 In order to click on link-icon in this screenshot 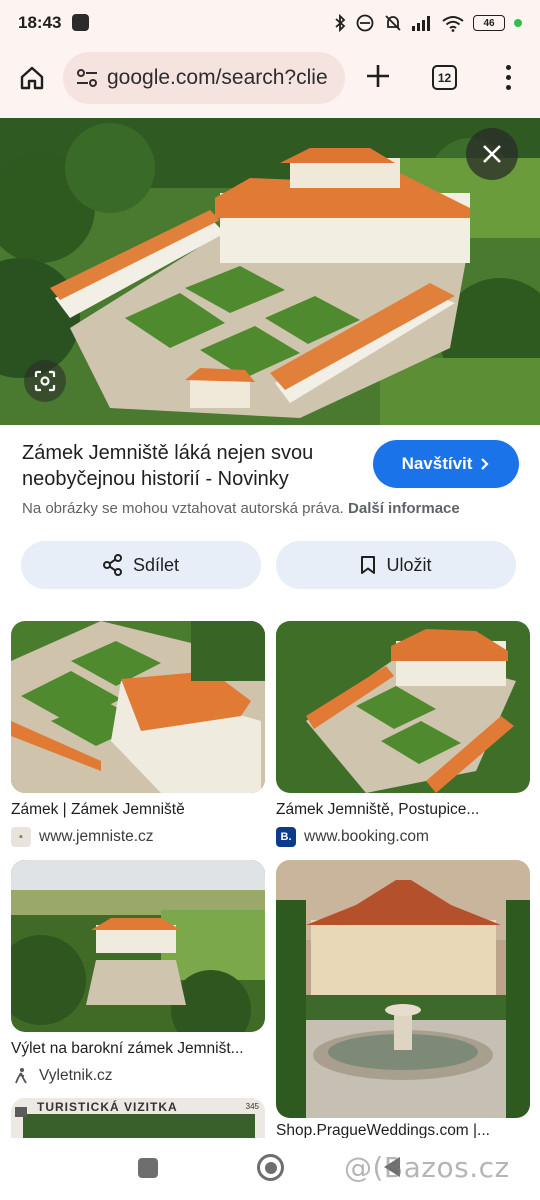, I will do `click(365, 23)`.